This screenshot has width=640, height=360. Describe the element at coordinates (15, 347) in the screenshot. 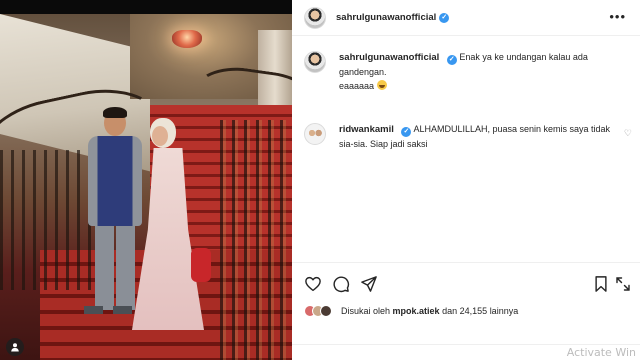

I see `user-tag-icon` at that location.